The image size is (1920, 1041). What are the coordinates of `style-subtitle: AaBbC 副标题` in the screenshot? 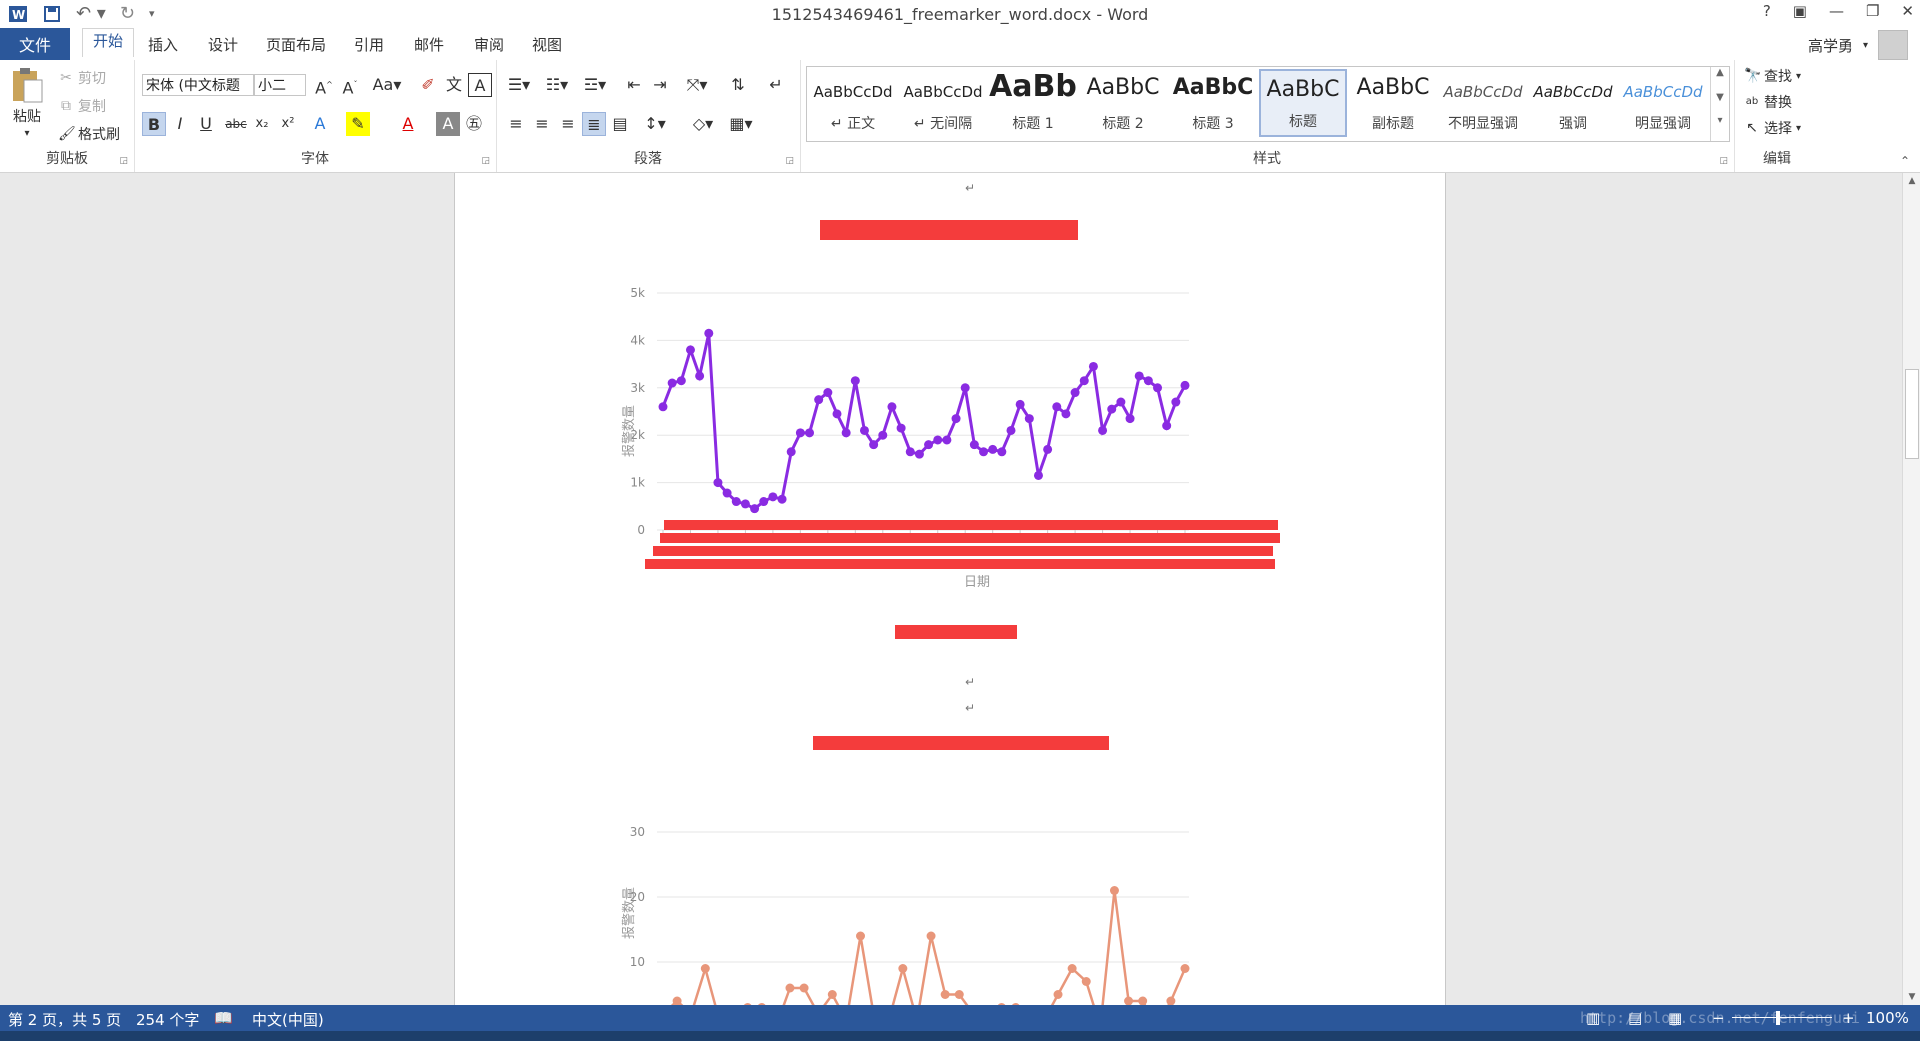 It's located at (1393, 103).